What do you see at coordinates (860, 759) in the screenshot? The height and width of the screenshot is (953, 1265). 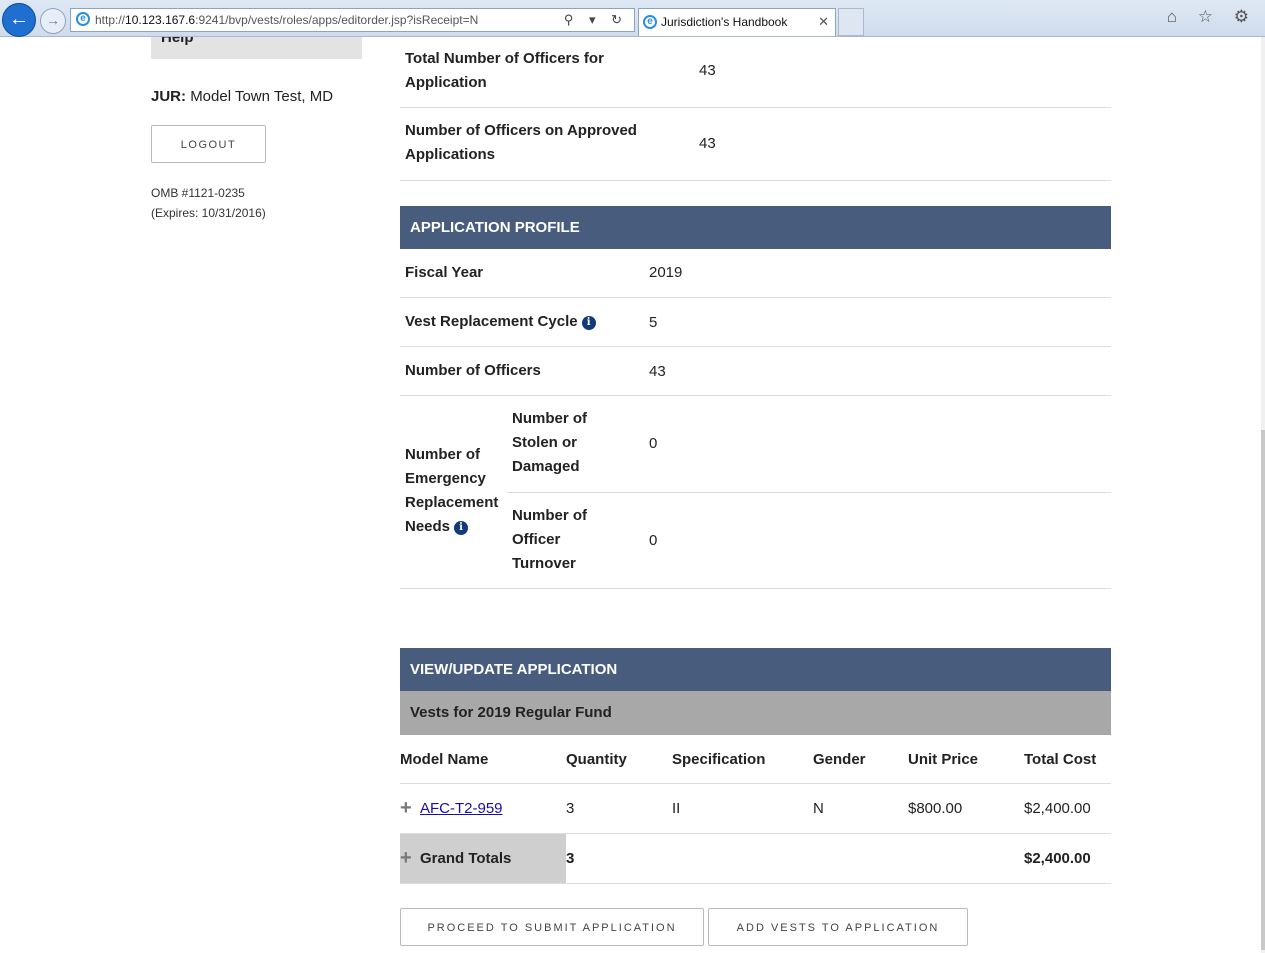 I see `column-header: Gender` at bounding box center [860, 759].